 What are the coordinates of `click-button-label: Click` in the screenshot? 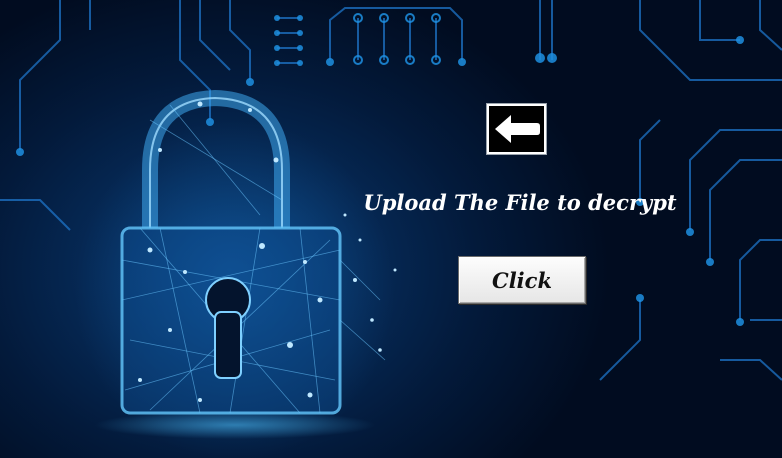 It's located at (521, 280).